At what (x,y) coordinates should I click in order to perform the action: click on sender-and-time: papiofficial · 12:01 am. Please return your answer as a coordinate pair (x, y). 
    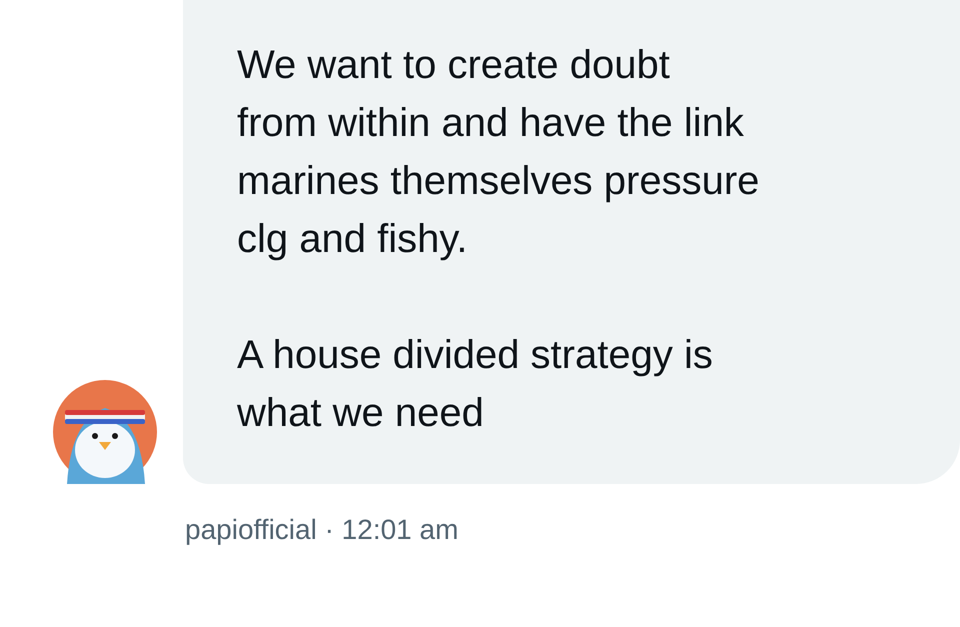
    Looking at the image, I should click on (322, 530).